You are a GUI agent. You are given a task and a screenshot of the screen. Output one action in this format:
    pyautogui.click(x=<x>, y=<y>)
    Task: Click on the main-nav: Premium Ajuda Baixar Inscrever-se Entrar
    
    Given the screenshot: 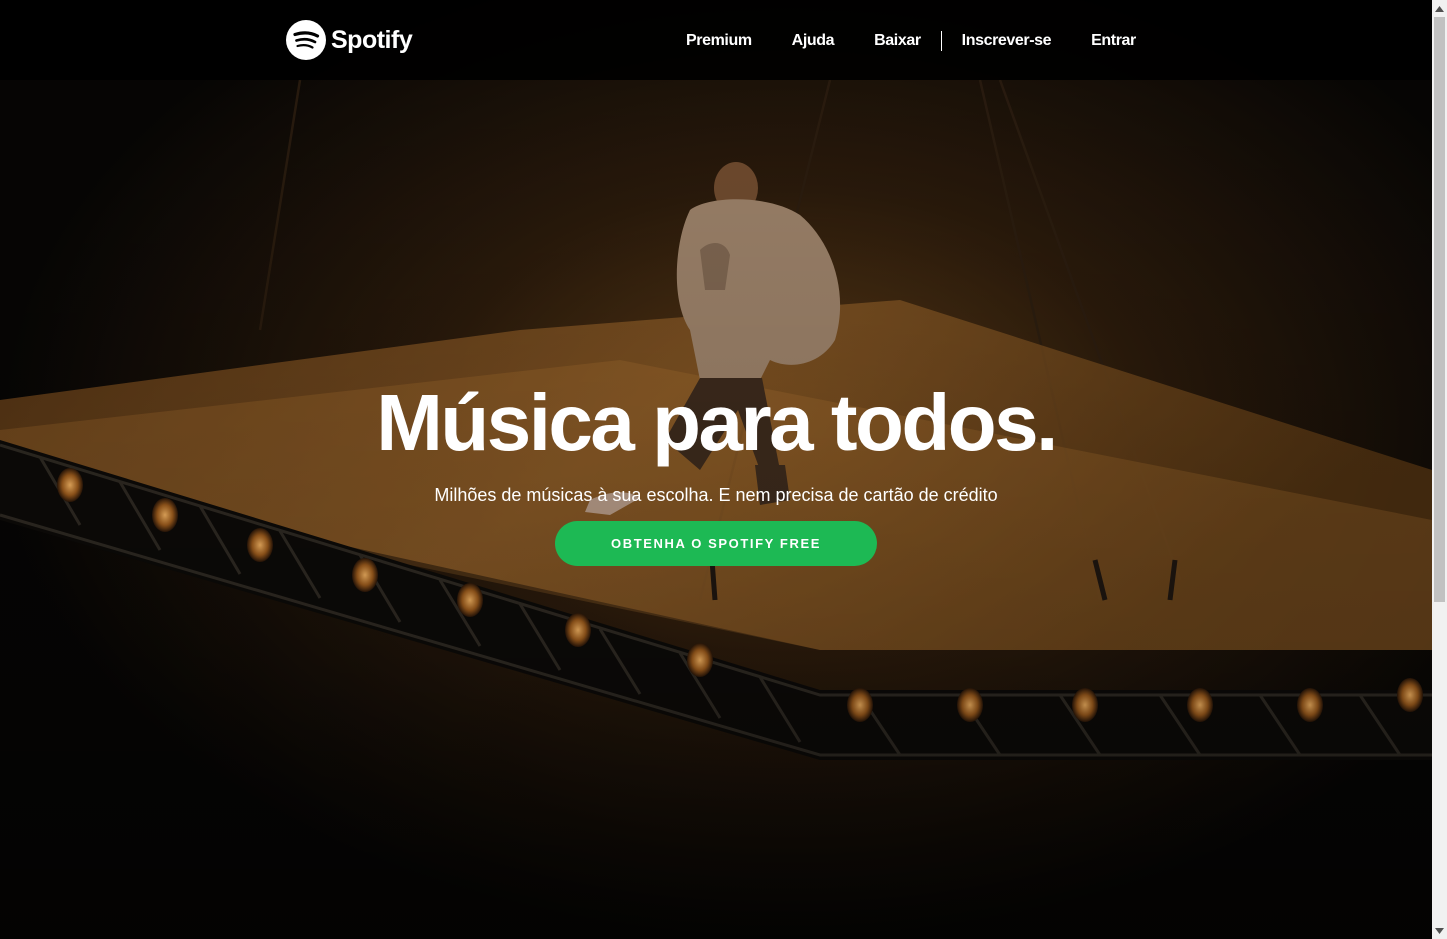 What is the action you would take?
    pyautogui.click(x=911, y=41)
    